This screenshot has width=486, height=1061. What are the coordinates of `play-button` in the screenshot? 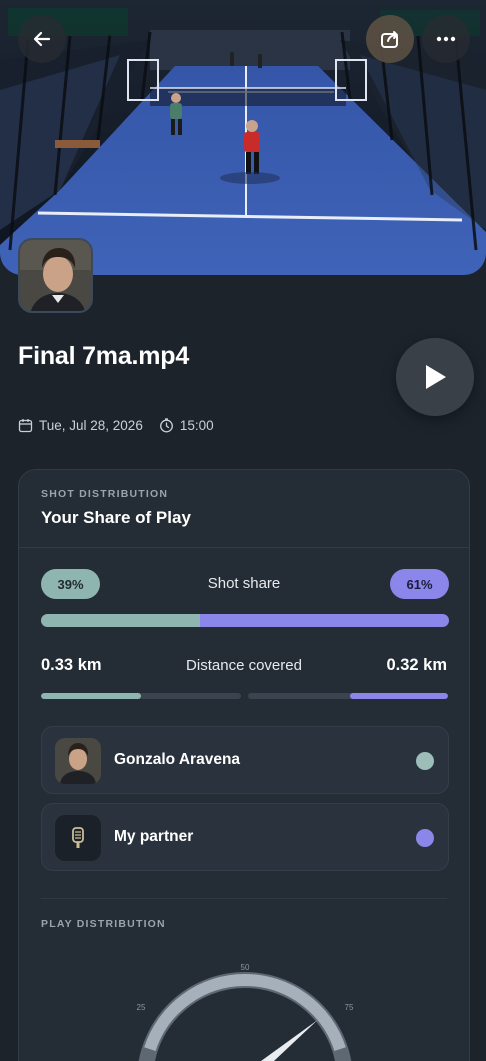 It's located at (435, 377).